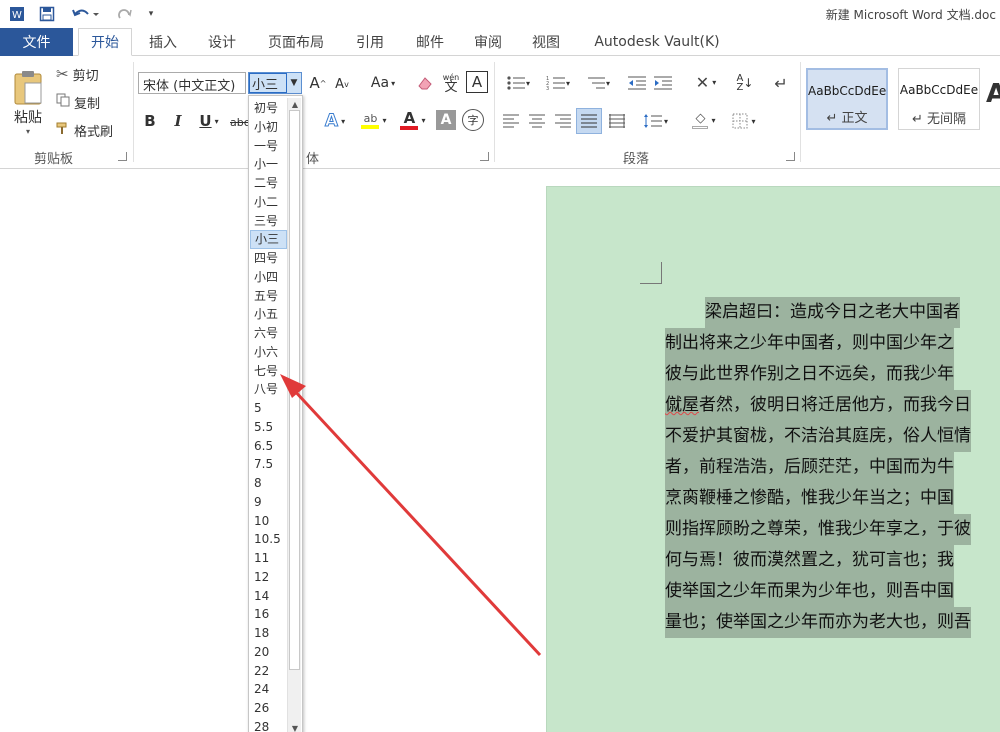 The image size is (1000, 732). I want to click on tab-review: 审阅, so click(488, 42).